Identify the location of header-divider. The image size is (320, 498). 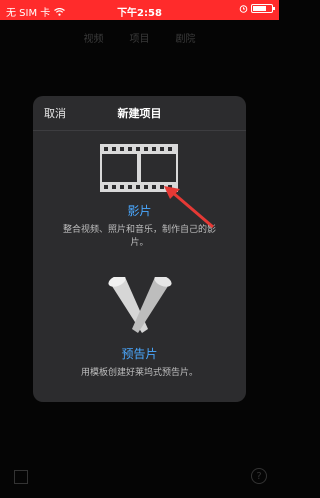
(139, 130).